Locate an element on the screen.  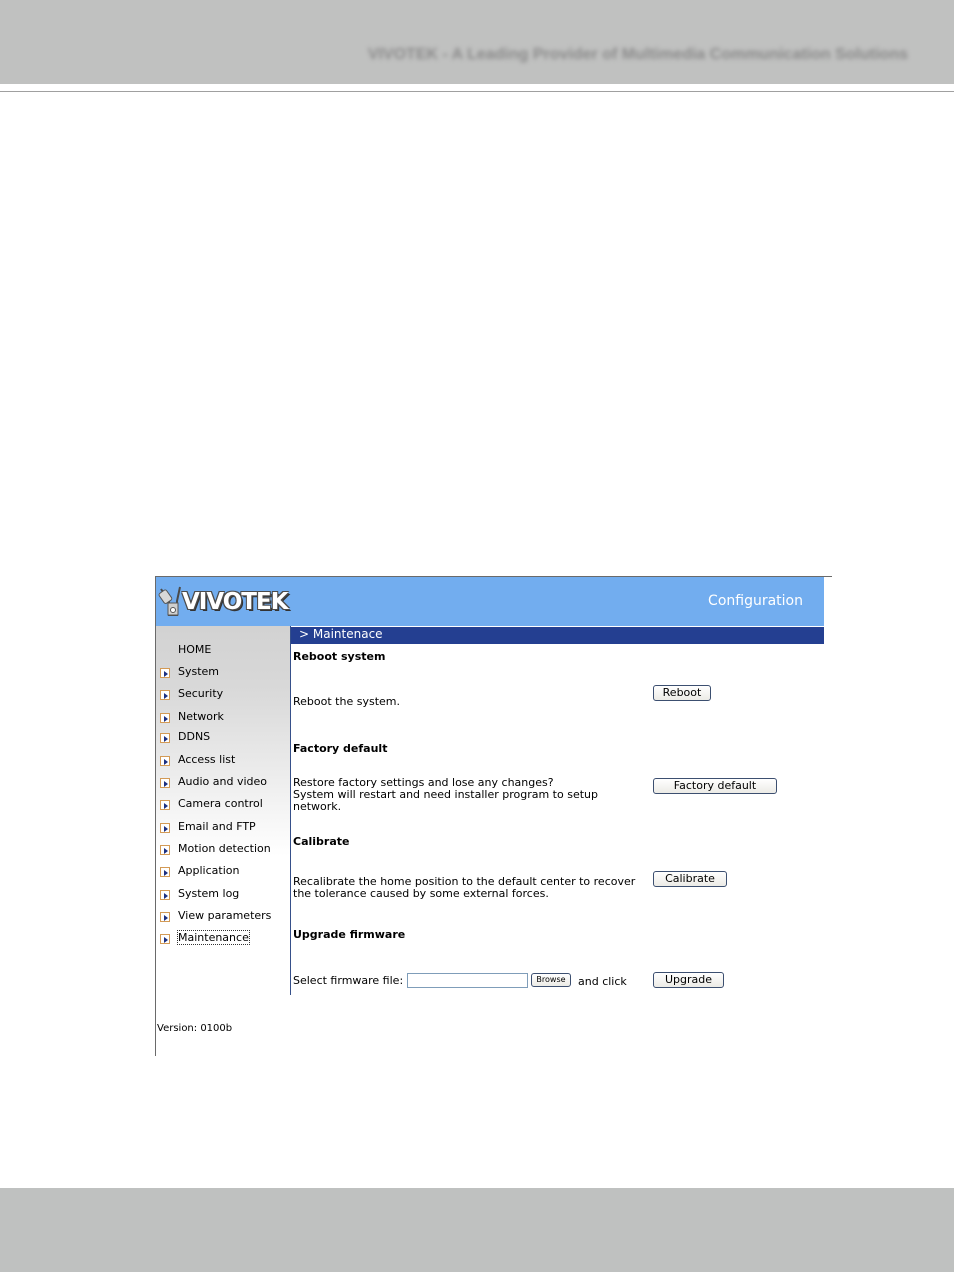
sidebar-item-system: System is located at coordinates (223, 673).